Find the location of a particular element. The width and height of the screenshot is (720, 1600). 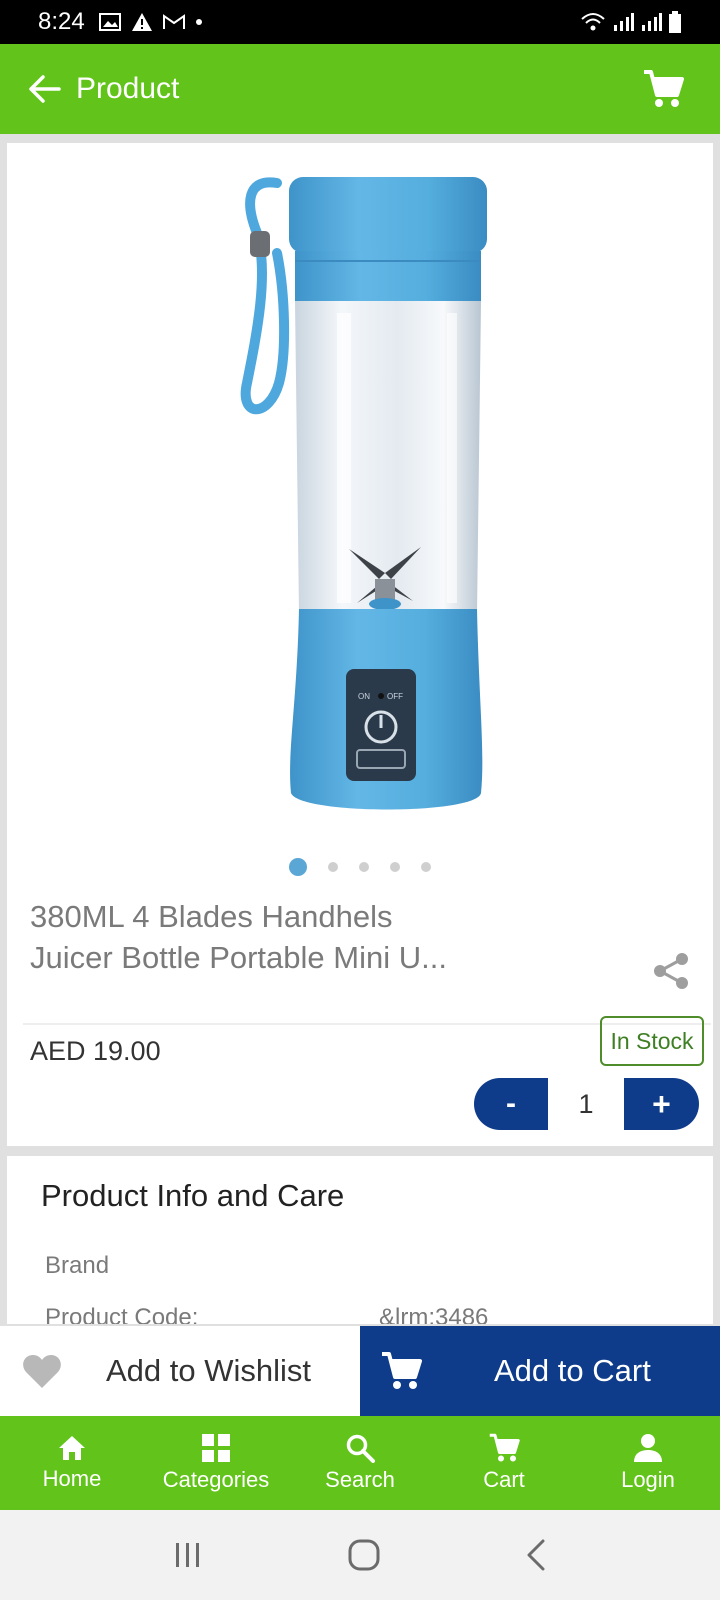

signal-icon is located at coordinates (624, 22).